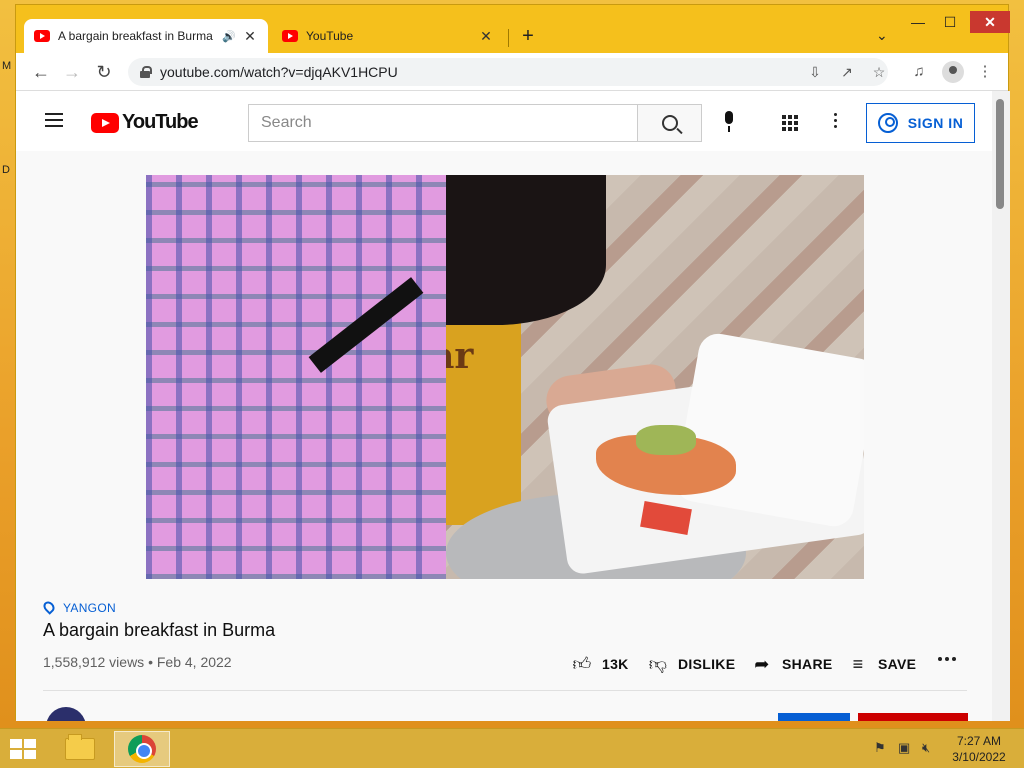 The height and width of the screenshot is (768, 1024). Describe the element at coordinates (80, 749) in the screenshot. I see `file-explorer-icon` at that location.